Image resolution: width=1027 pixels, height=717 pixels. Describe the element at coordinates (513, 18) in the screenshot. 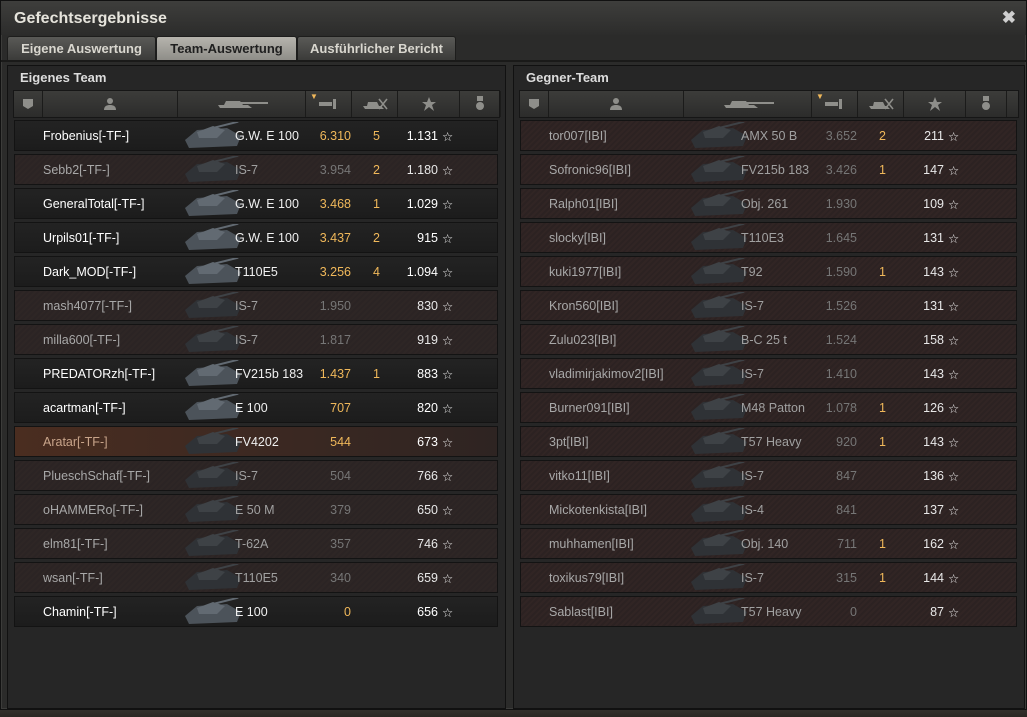

I see `title-bar: Gefechtsergebnisse ✖` at that location.